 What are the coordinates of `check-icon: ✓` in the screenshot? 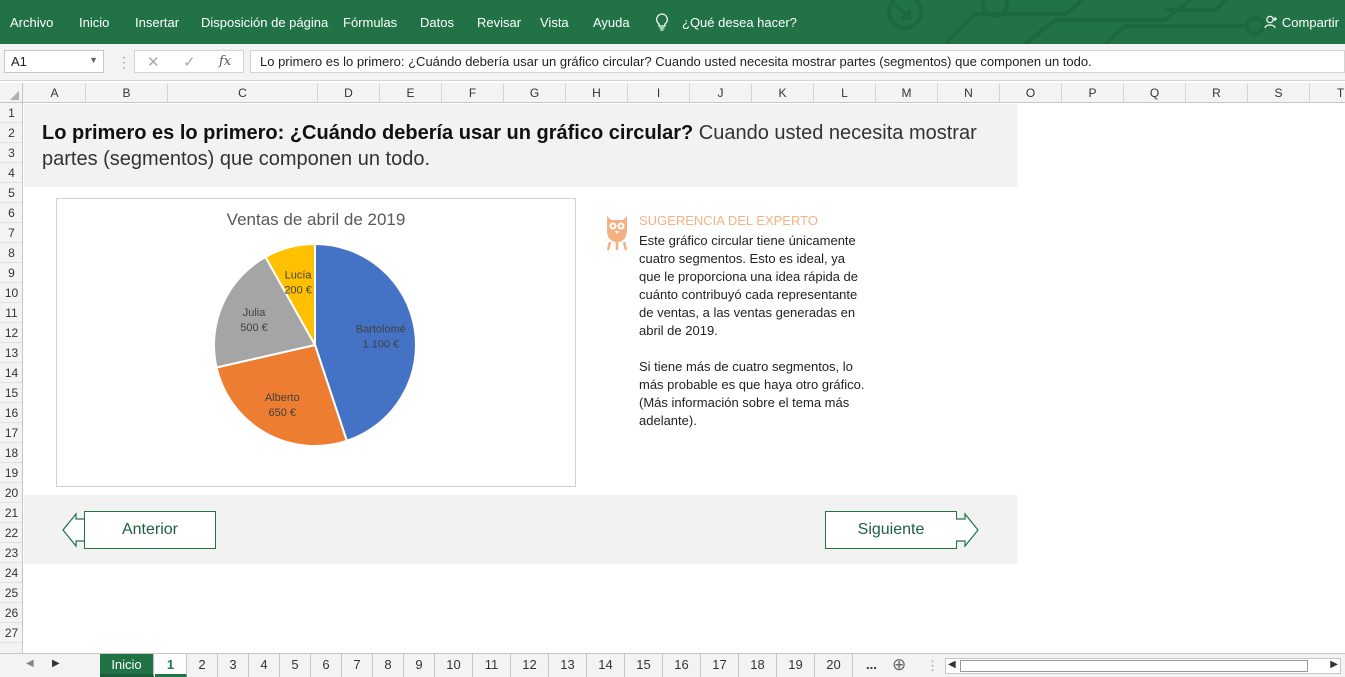 It's located at (189, 62).